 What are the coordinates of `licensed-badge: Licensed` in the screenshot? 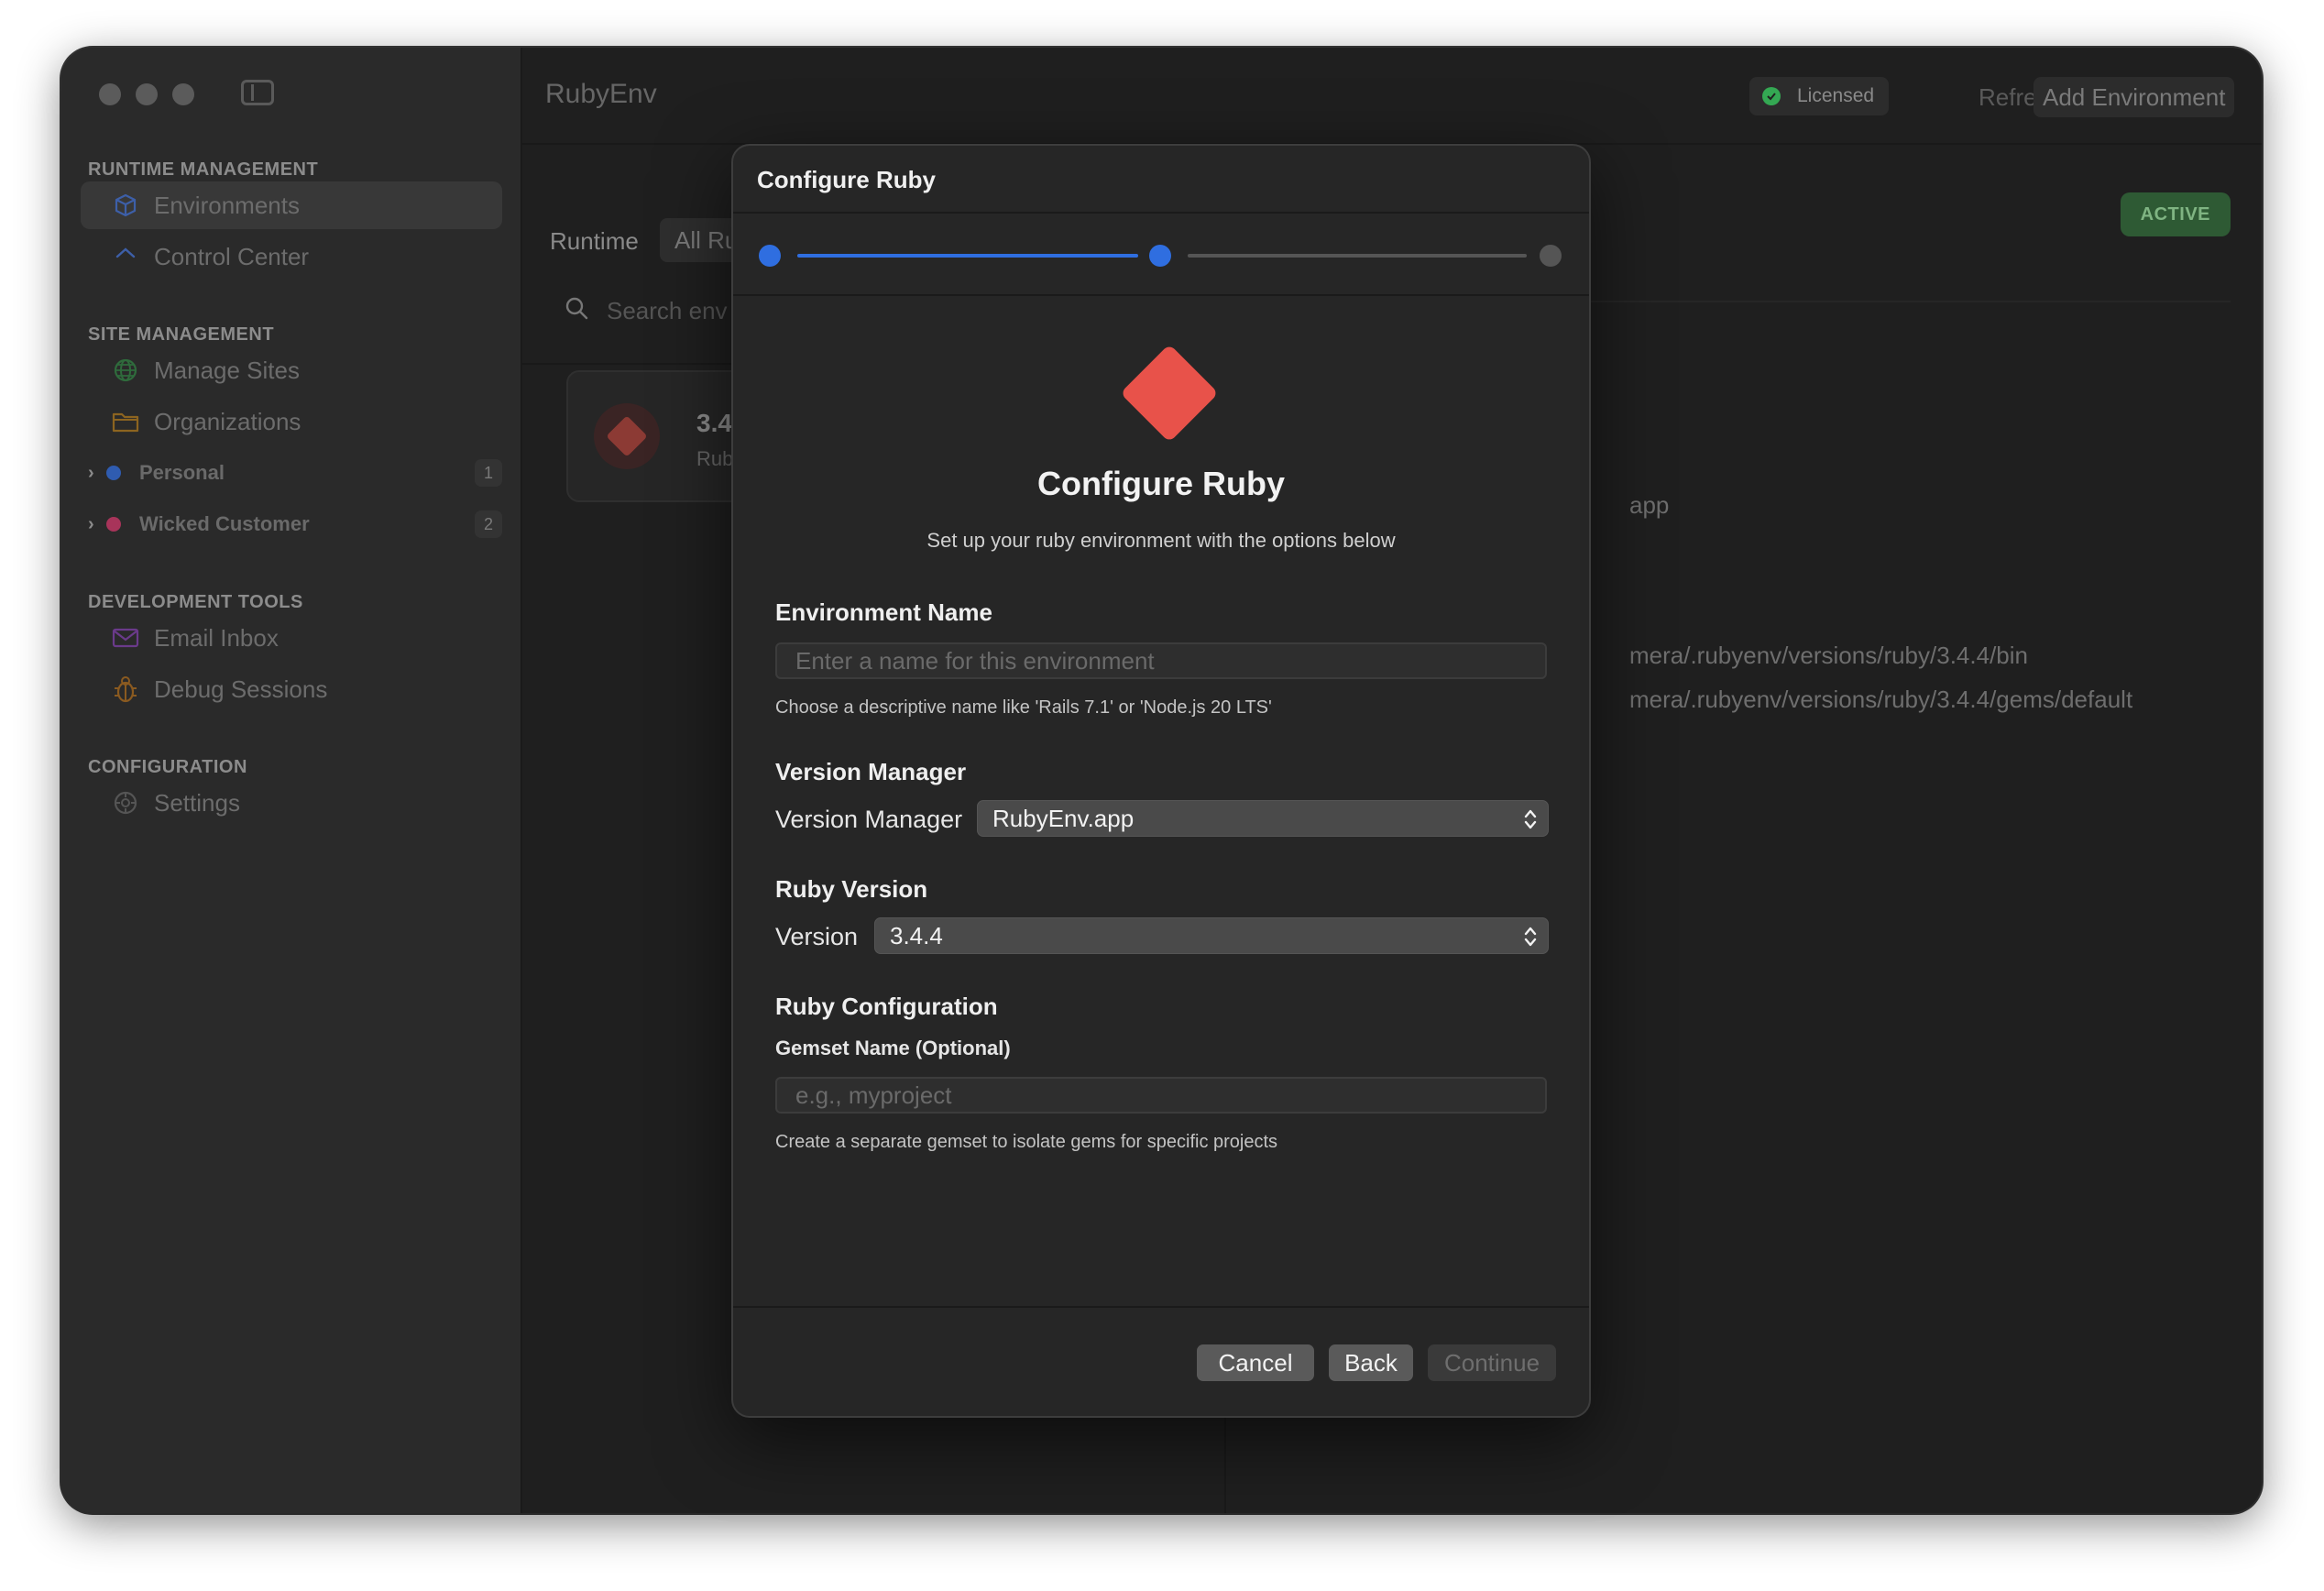 It's located at (1819, 96).